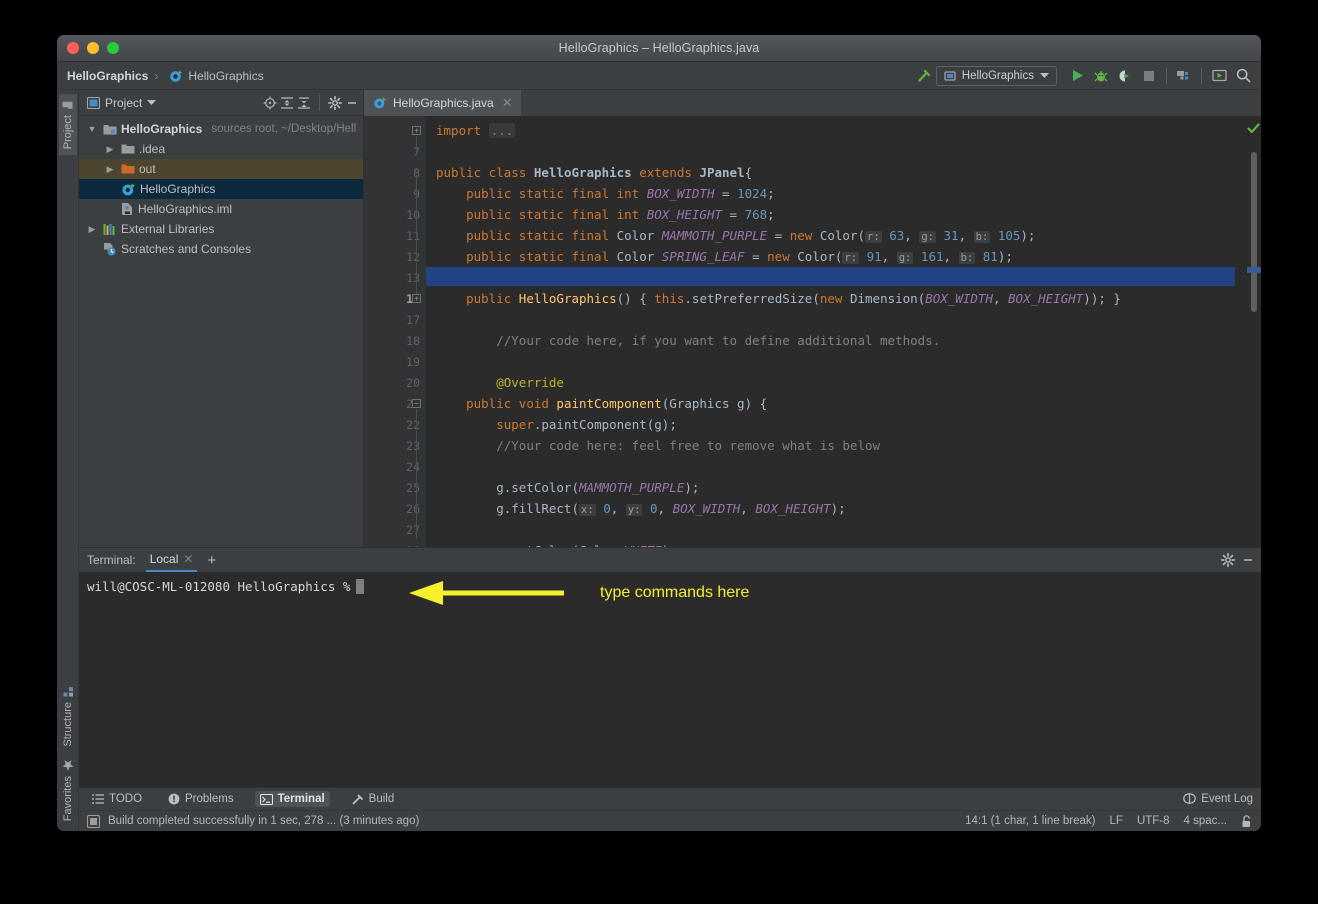 Image resolution: width=1318 pixels, height=904 pixels. I want to click on expand-all-icon, so click(287, 103).